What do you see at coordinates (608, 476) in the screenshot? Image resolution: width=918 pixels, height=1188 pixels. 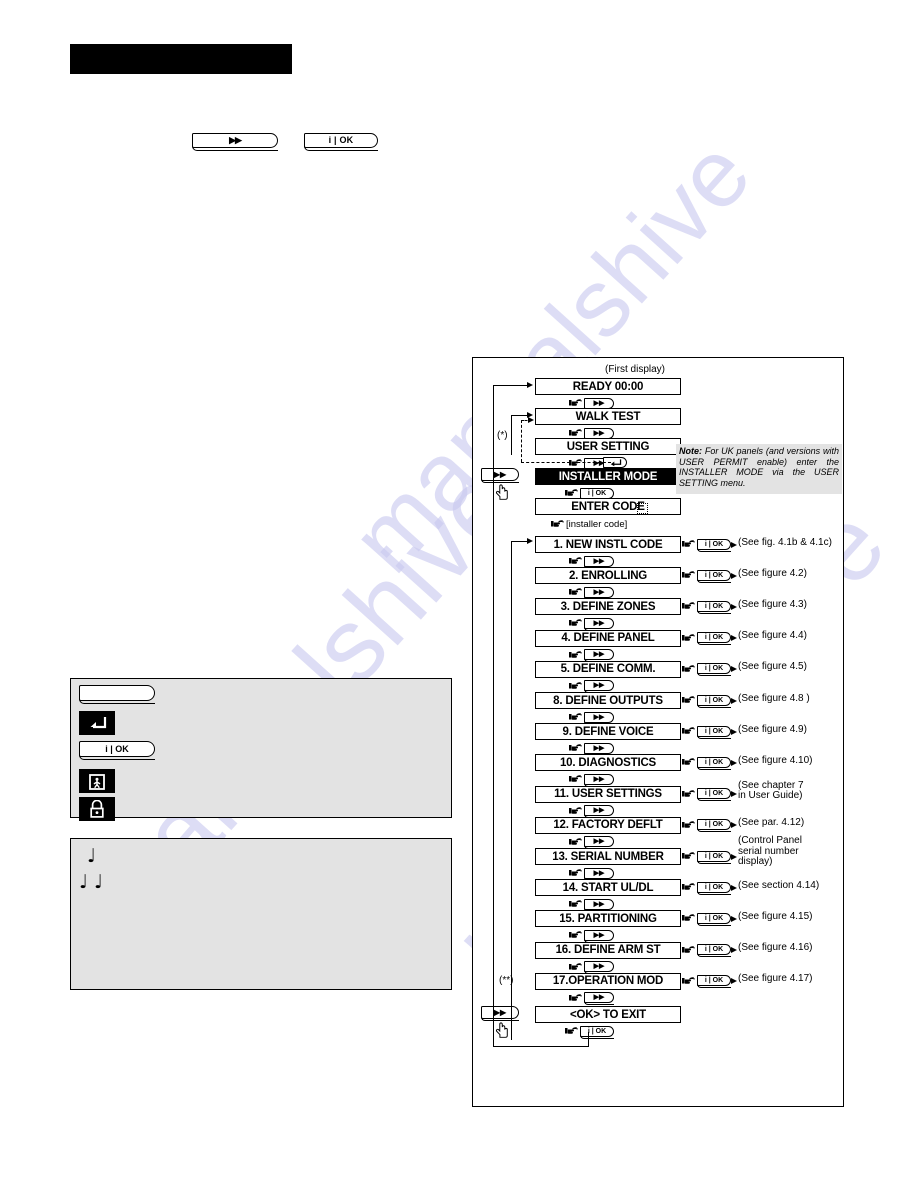 I see `menu-display-installer-mode: INSTALLER MODE` at bounding box center [608, 476].